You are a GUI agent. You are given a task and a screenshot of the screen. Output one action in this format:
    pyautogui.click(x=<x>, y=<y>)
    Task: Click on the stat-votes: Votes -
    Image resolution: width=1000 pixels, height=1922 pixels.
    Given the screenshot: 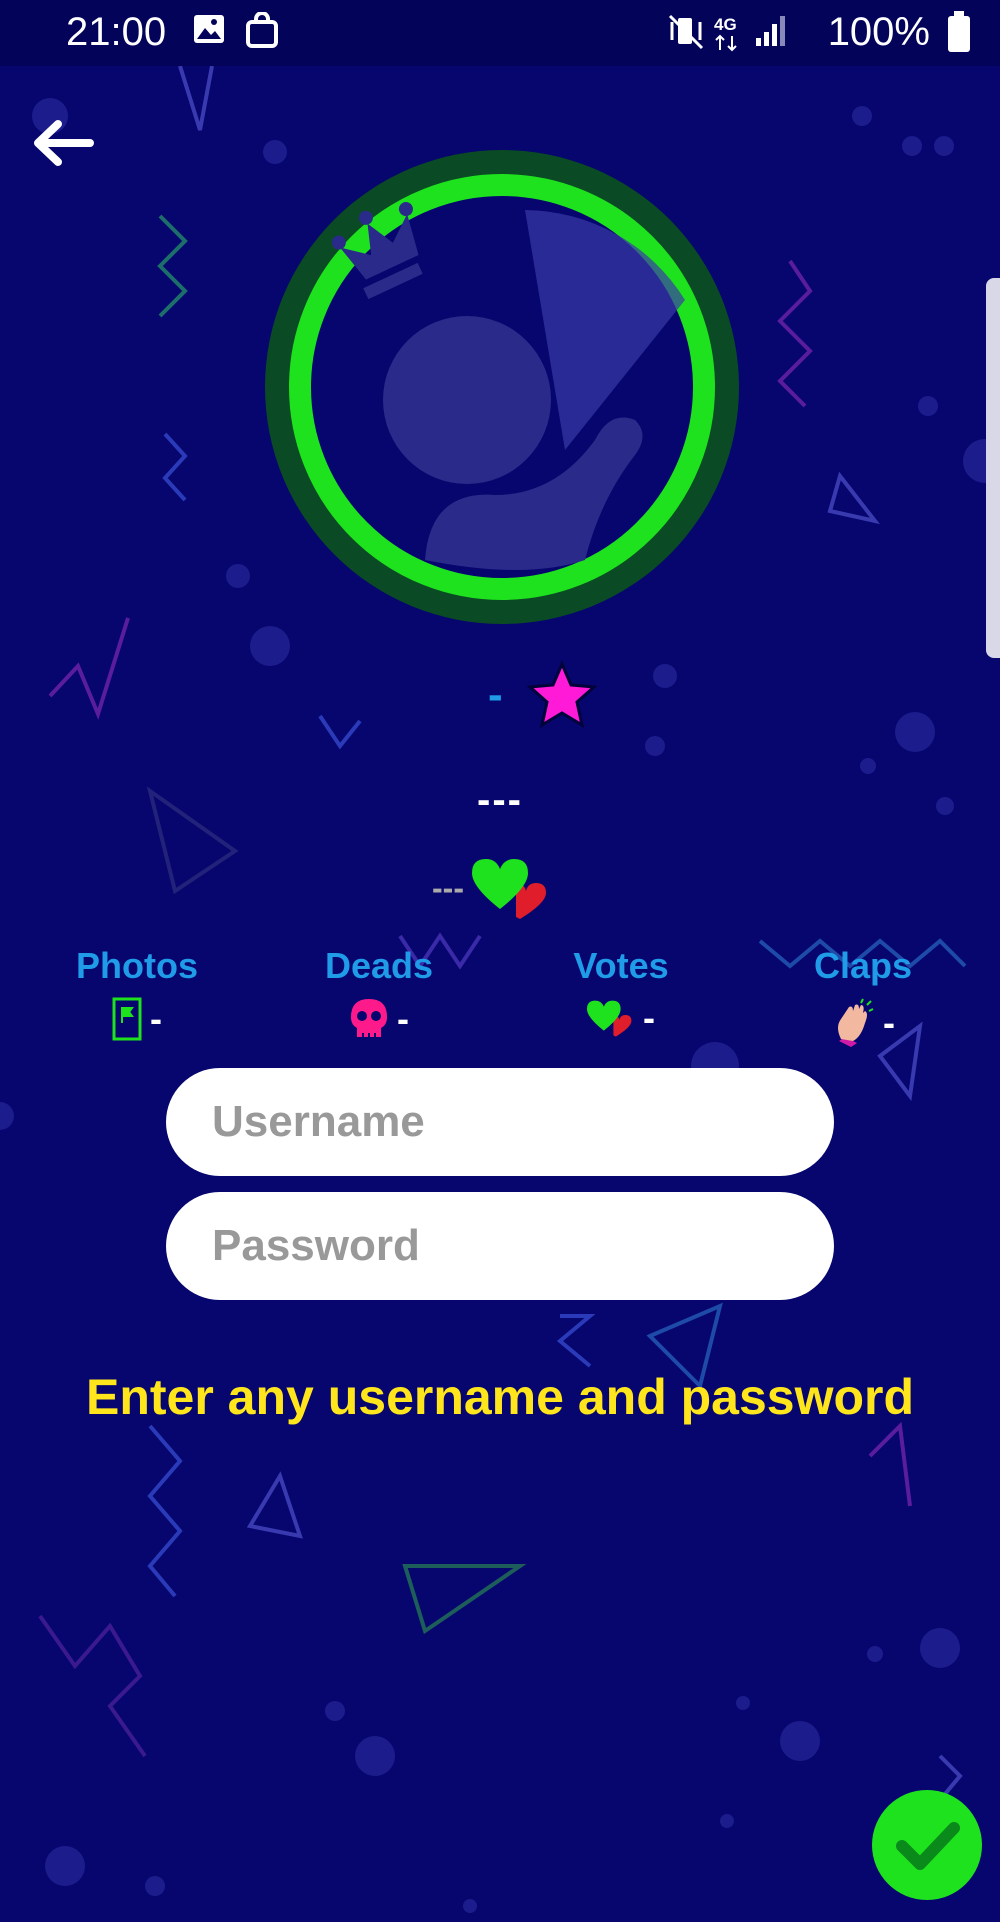 What is the action you would take?
    pyautogui.click(x=621, y=992)
    